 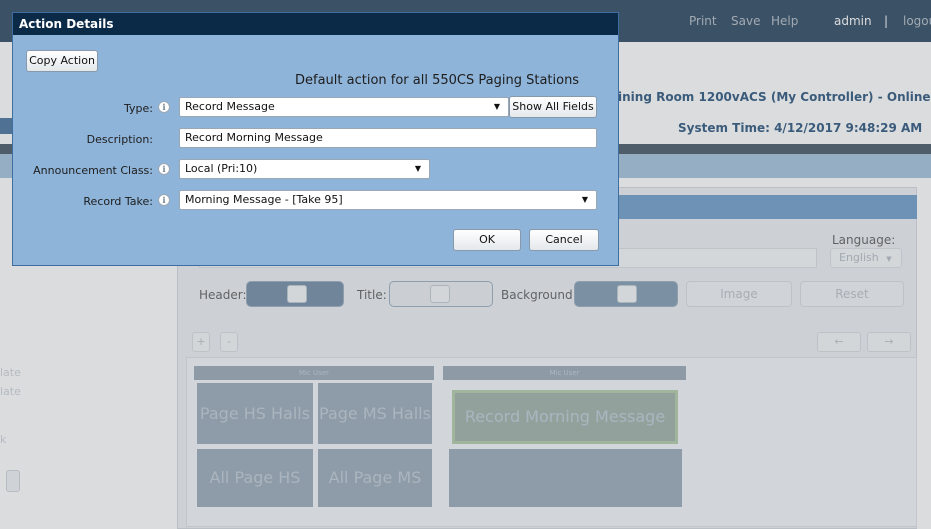 I want to click on record-take-value: Morning Message - [Take 95], so click(x=264, y=199).